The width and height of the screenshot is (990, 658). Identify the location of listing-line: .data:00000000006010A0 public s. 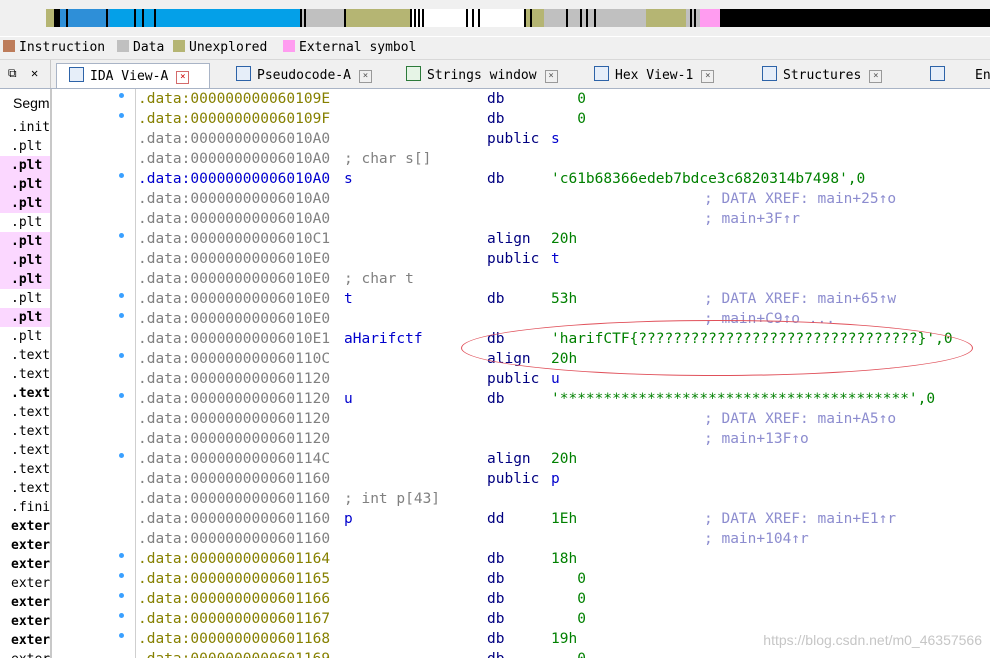
(563, 139).